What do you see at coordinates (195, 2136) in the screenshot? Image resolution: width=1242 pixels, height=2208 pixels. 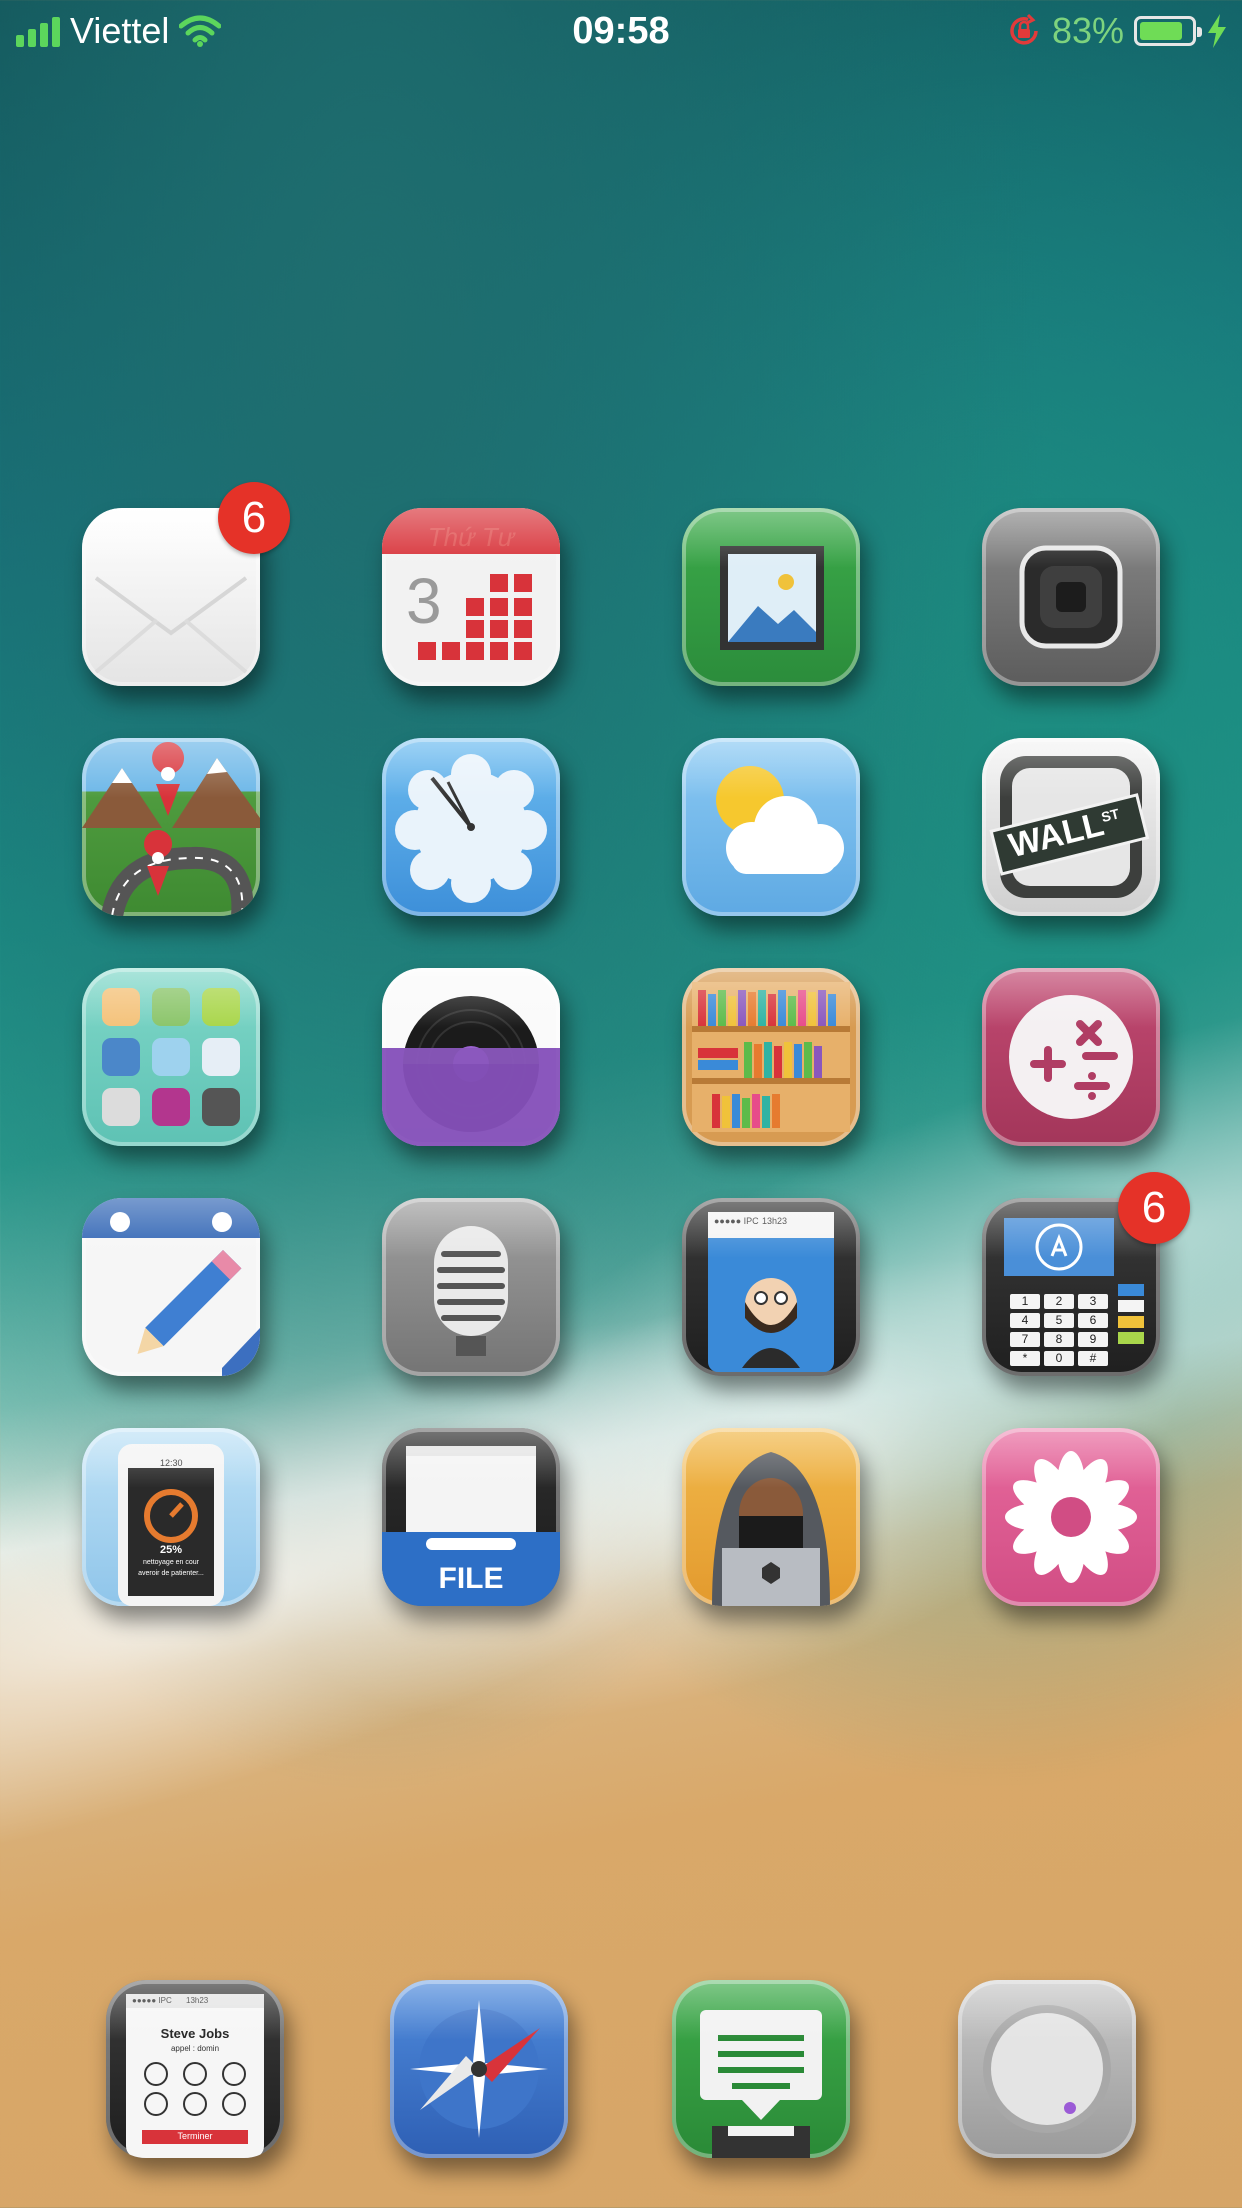 I see `end-call-button: Terminer` at bounding box center [195, 2136].